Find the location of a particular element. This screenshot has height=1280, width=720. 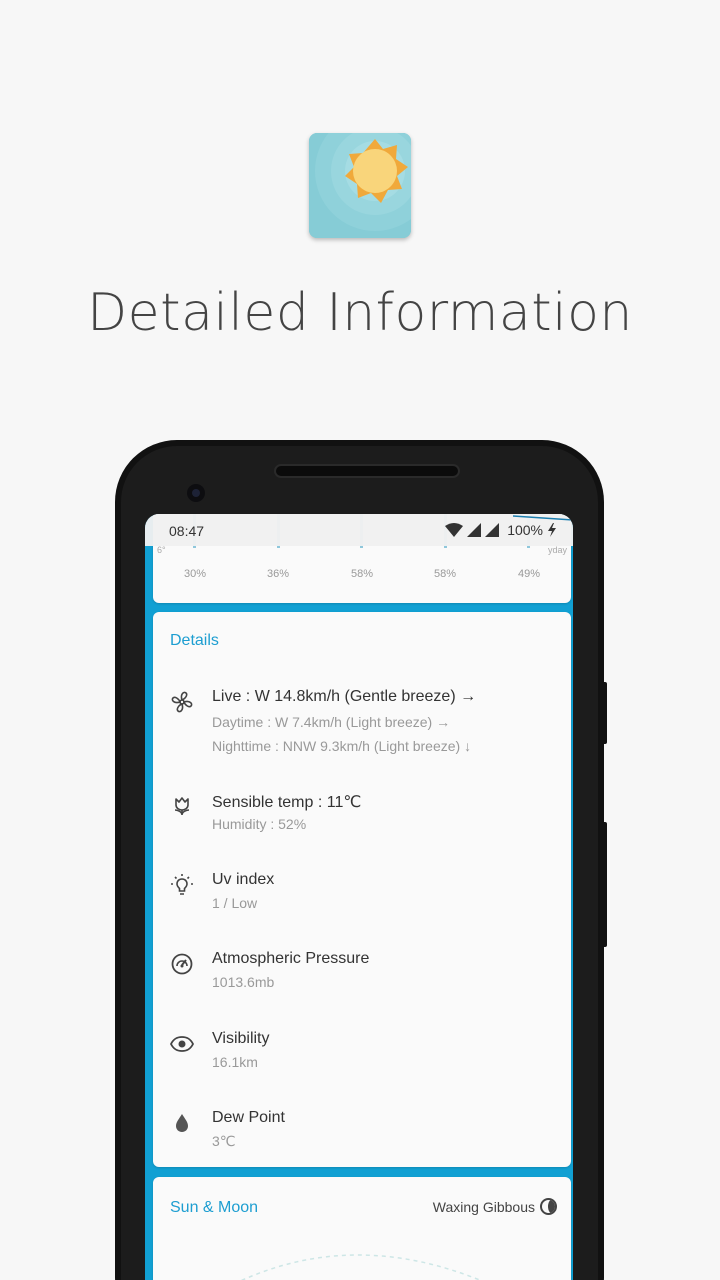

pressure-label: Atmospheric Pressure is located at coordinates (291, 958).